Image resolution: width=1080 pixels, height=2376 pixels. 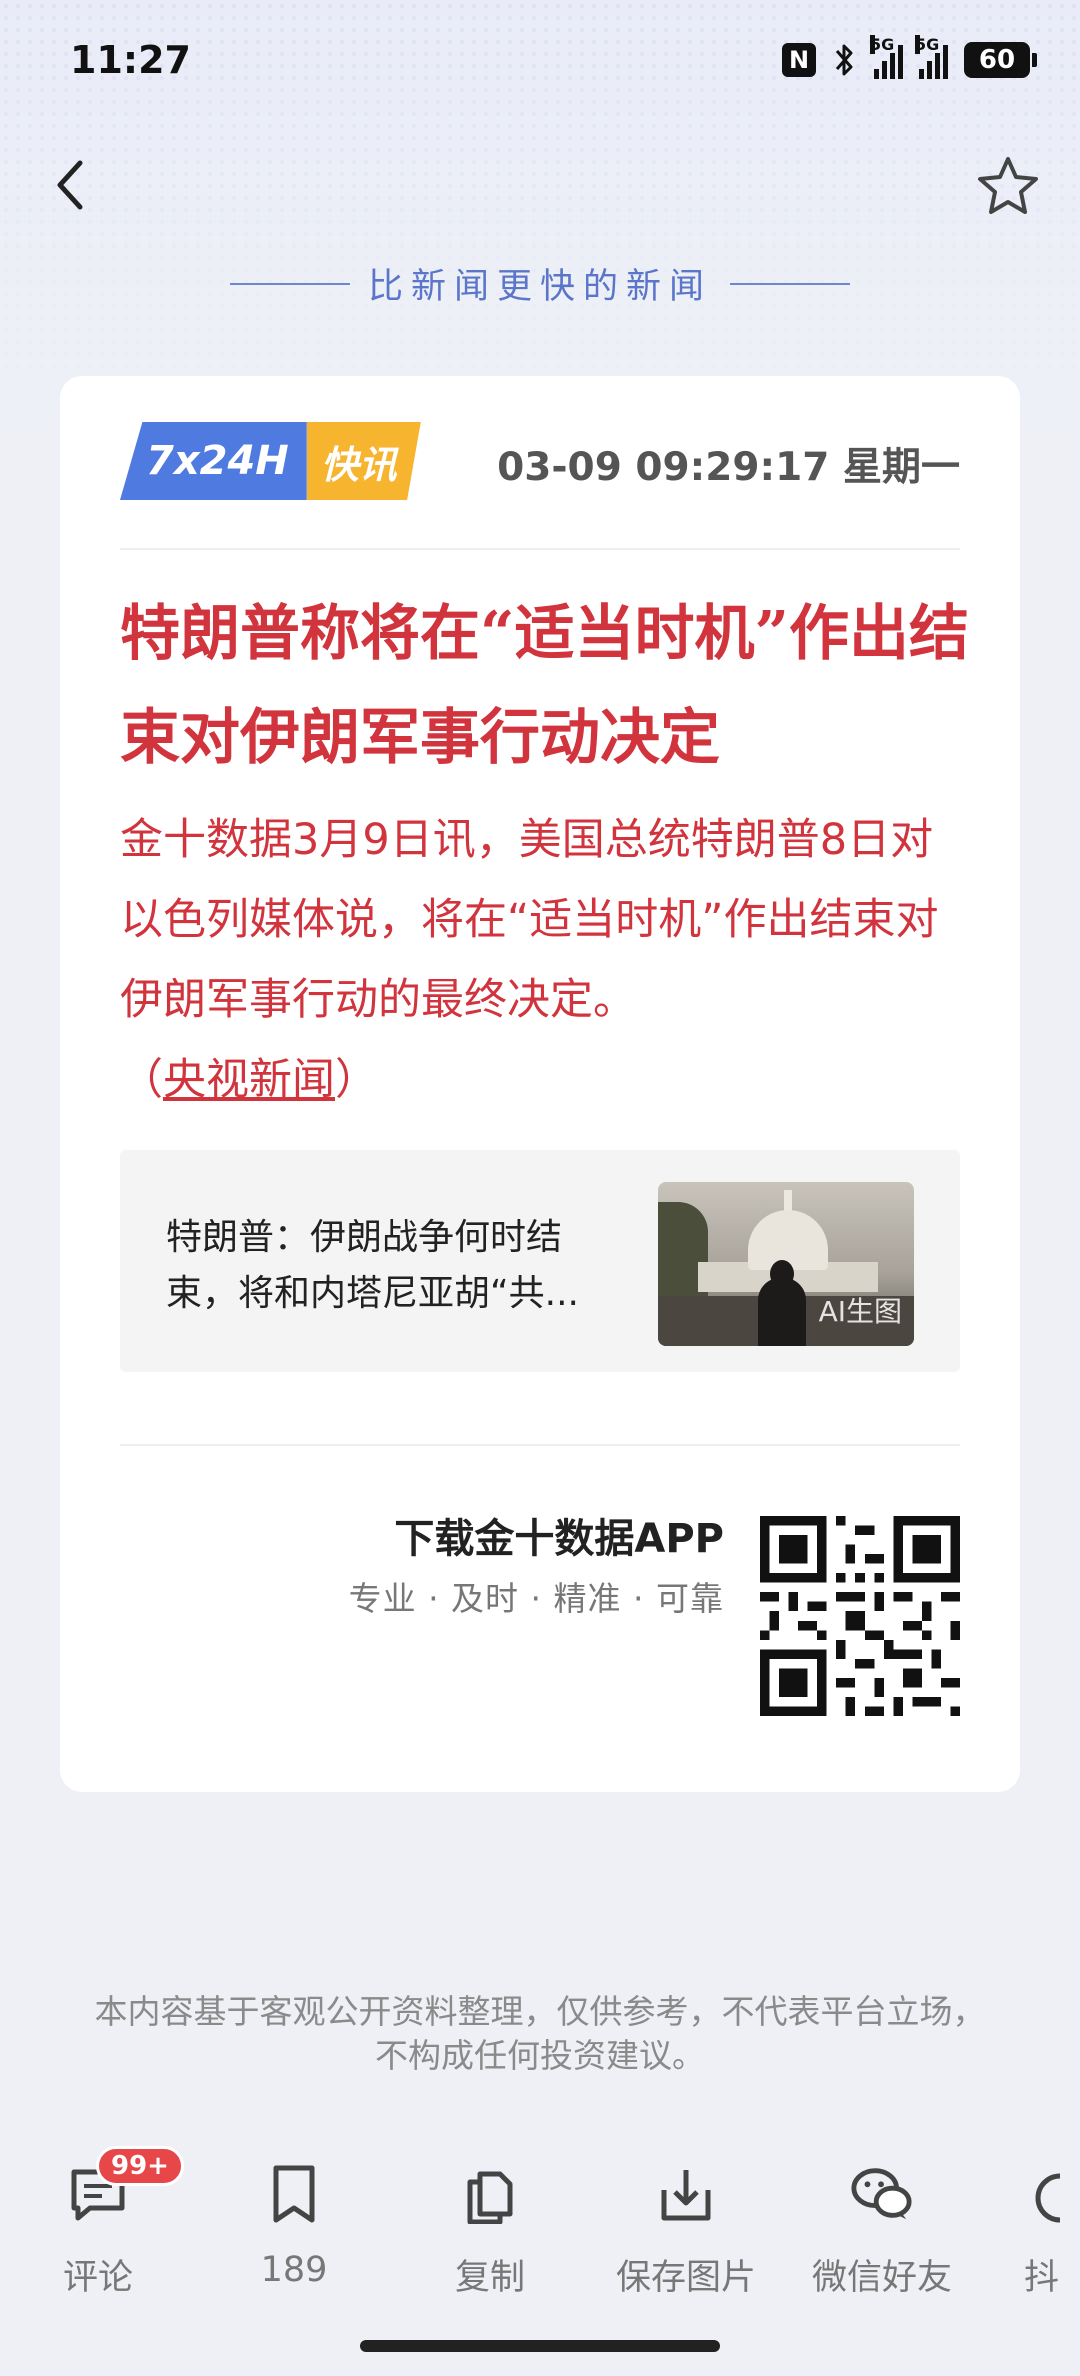 I want to click on douyin-share-button: 抖, so click(x=1030, y=2220).